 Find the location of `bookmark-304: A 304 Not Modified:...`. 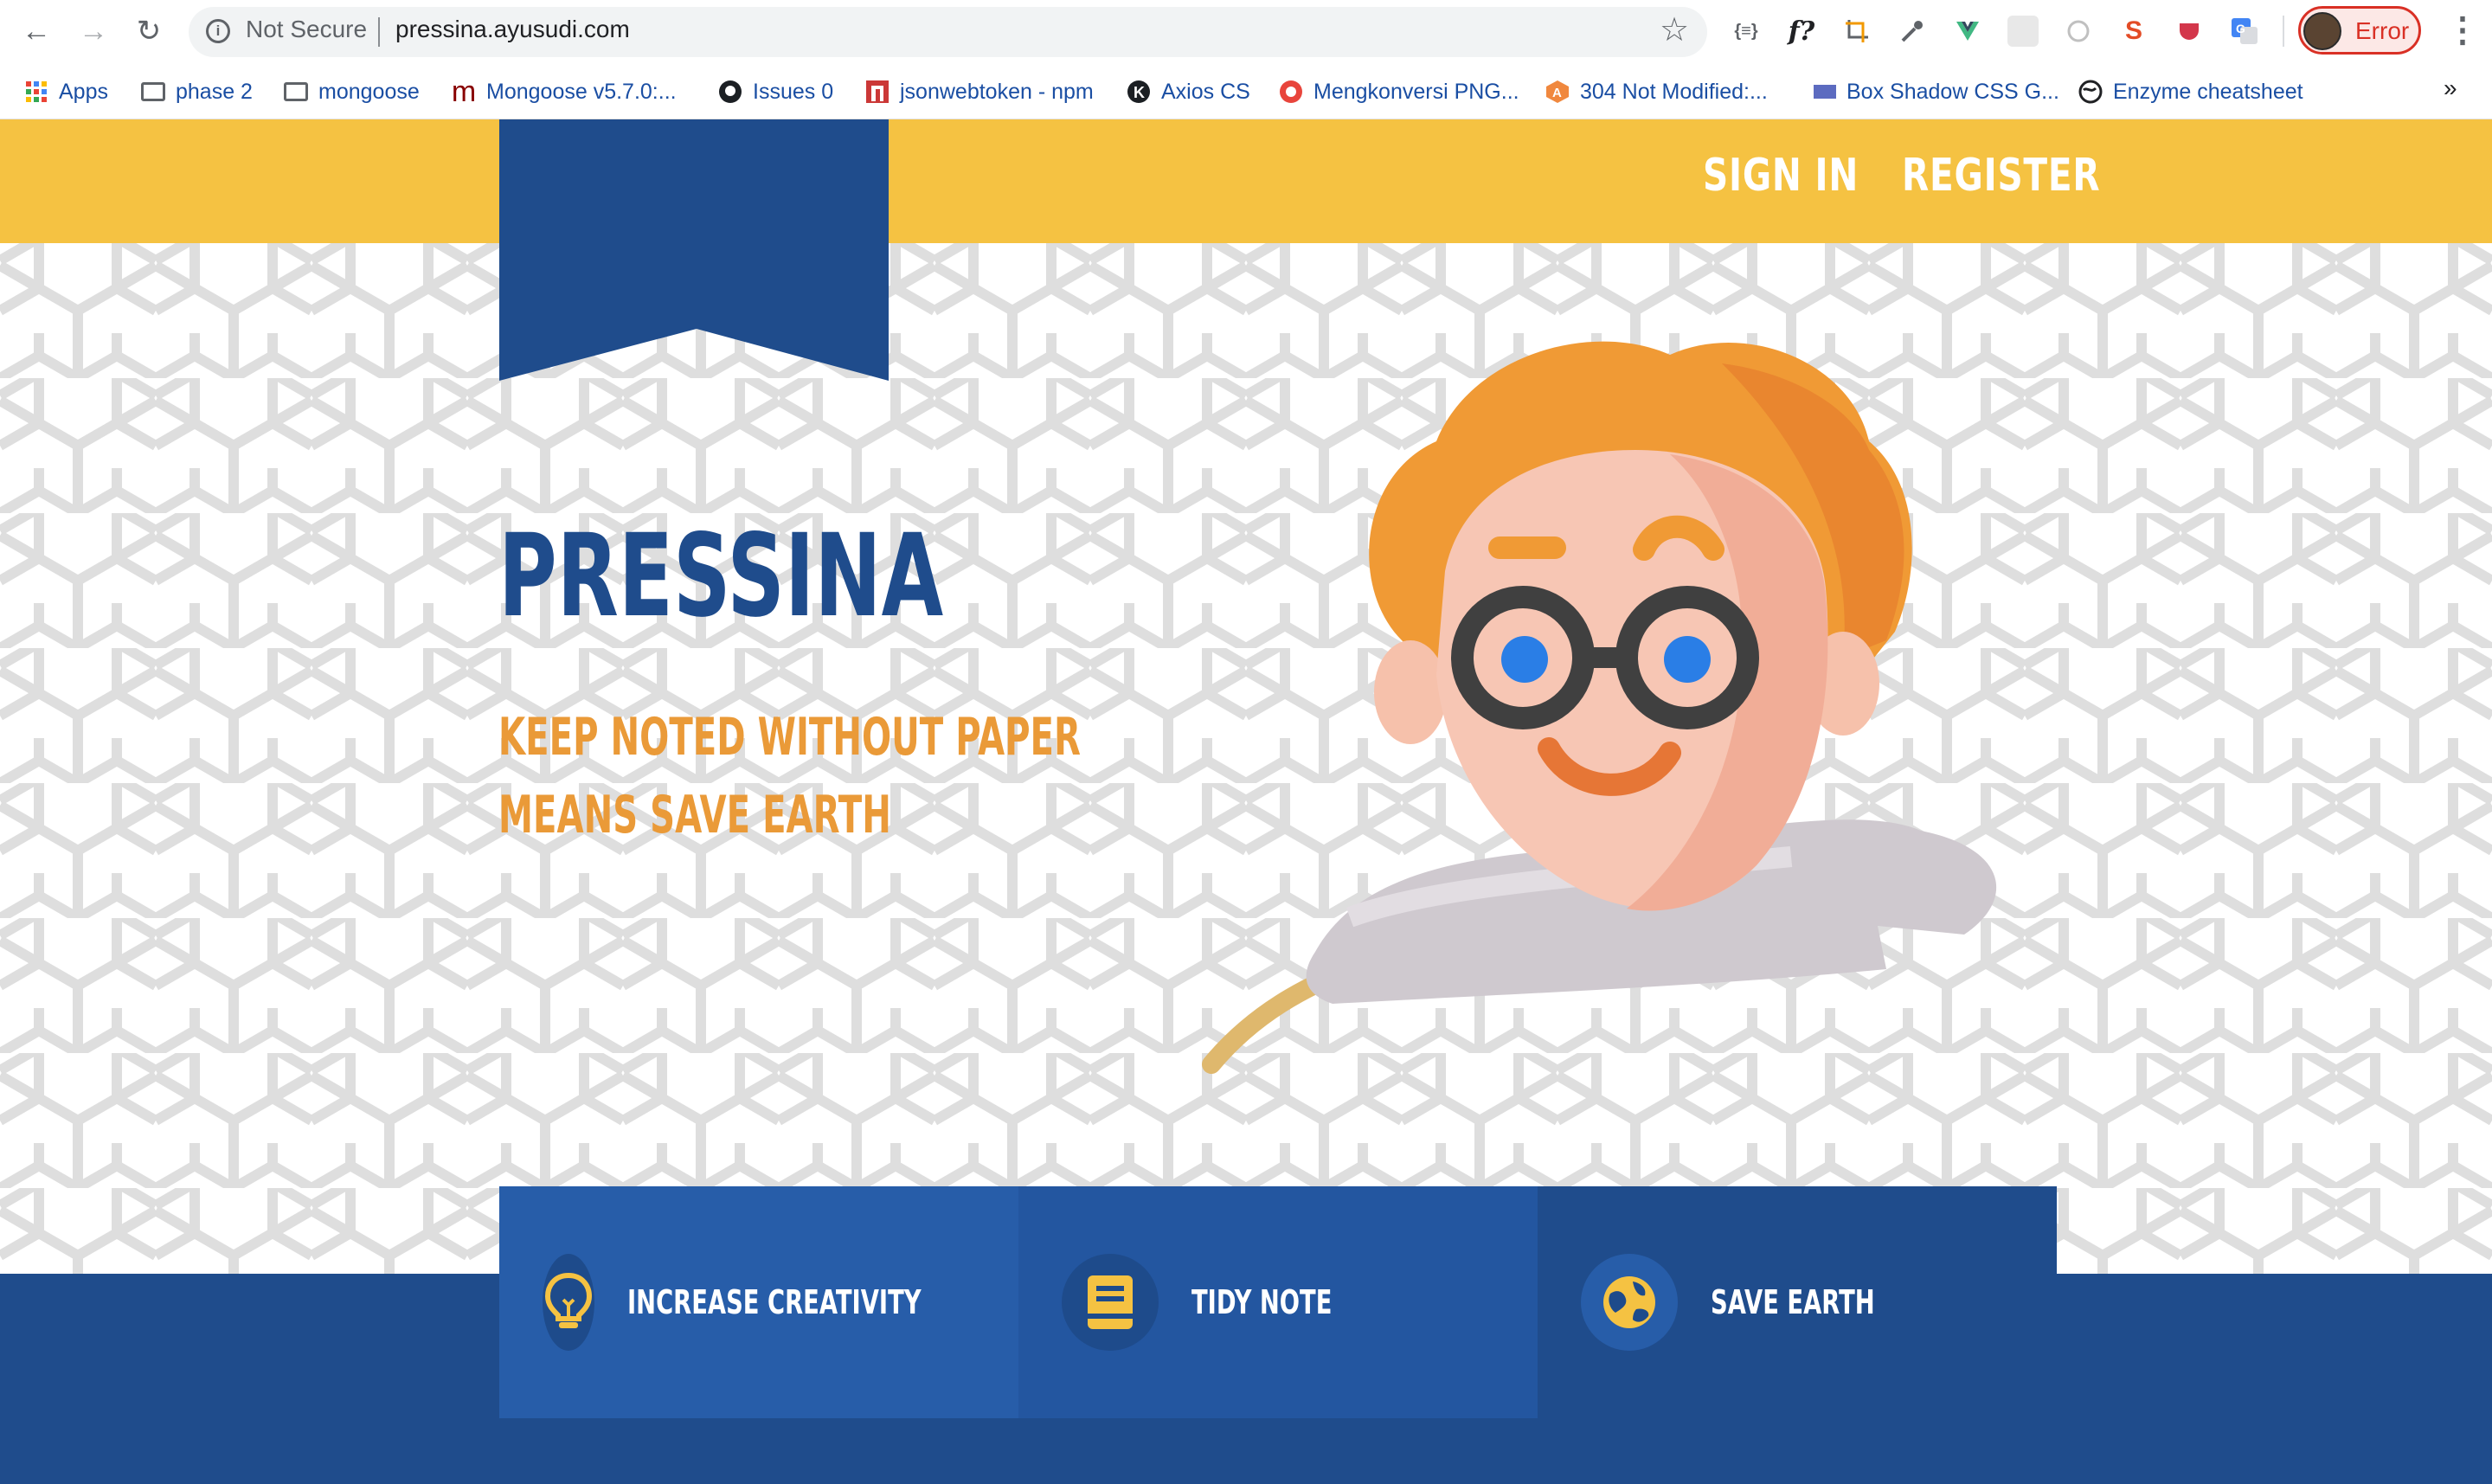

bookmark-304: A 304 Not Modified:... is located at coordinates (1656, 91).